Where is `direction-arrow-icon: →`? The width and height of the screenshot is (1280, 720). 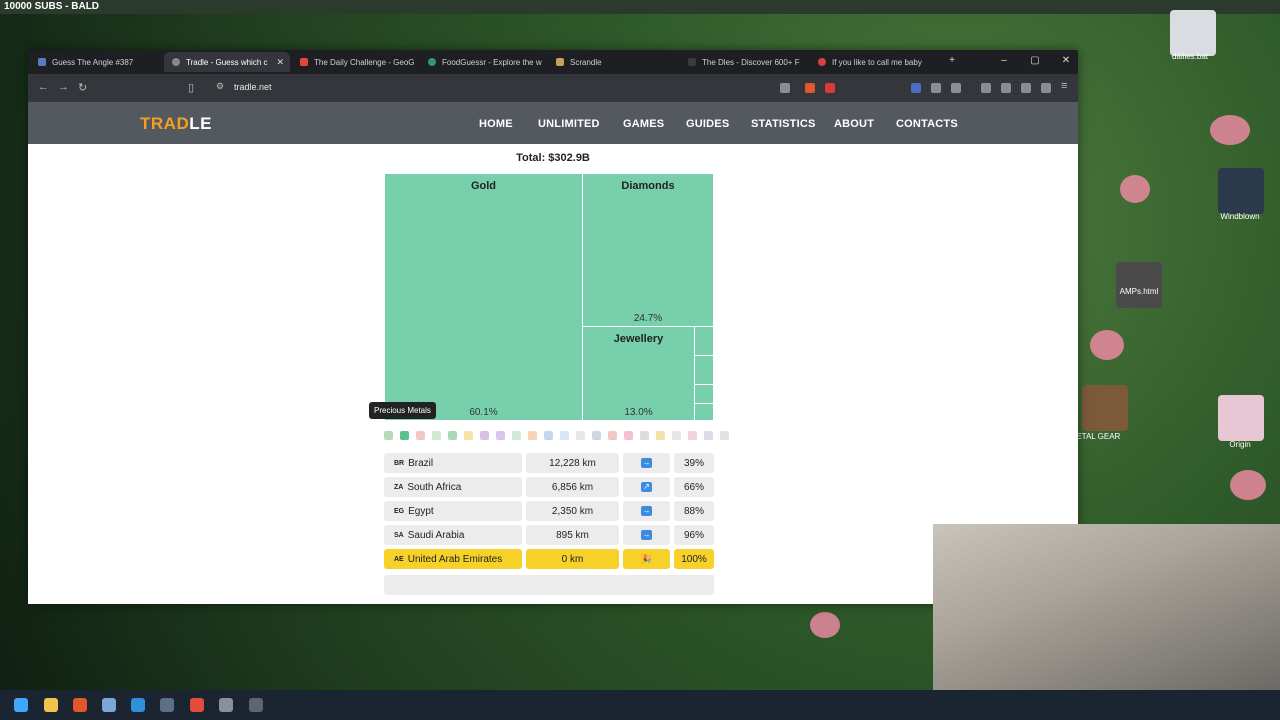
direction-arrow-icon: → is located at coordinates (646, 535).